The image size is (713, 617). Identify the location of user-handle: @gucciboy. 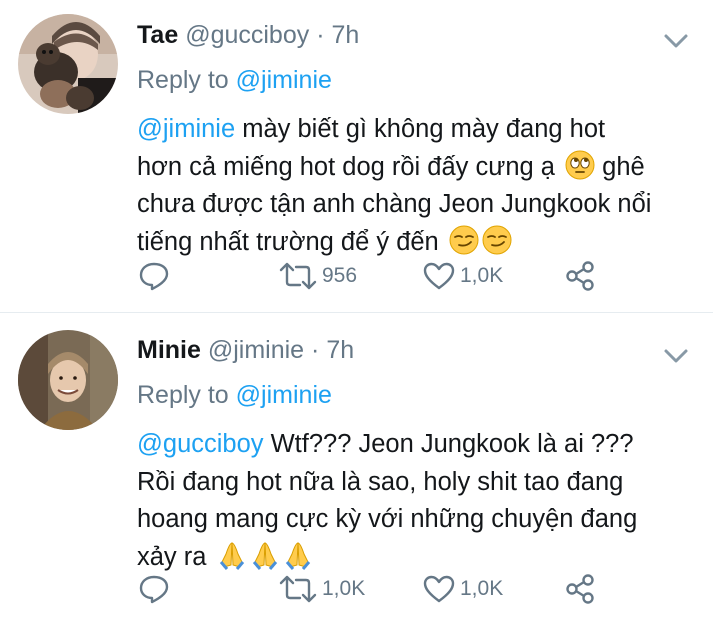
(247, 35).